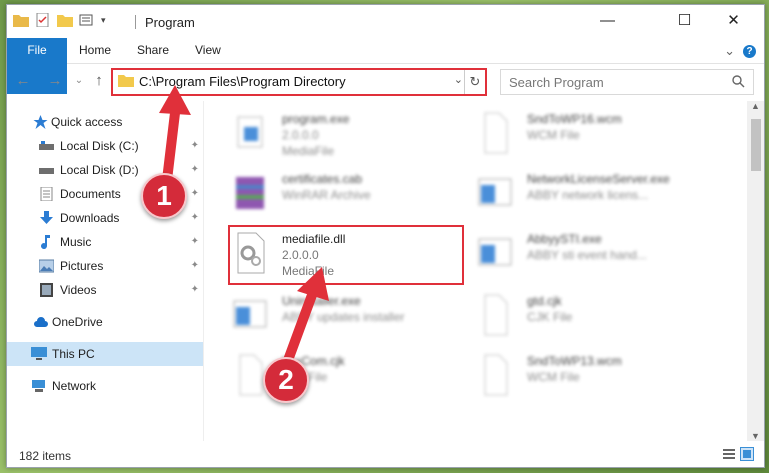  Describe the element at coordinates (171, 146) in the screenshot. I see `arrow-1-shaft` at that location.